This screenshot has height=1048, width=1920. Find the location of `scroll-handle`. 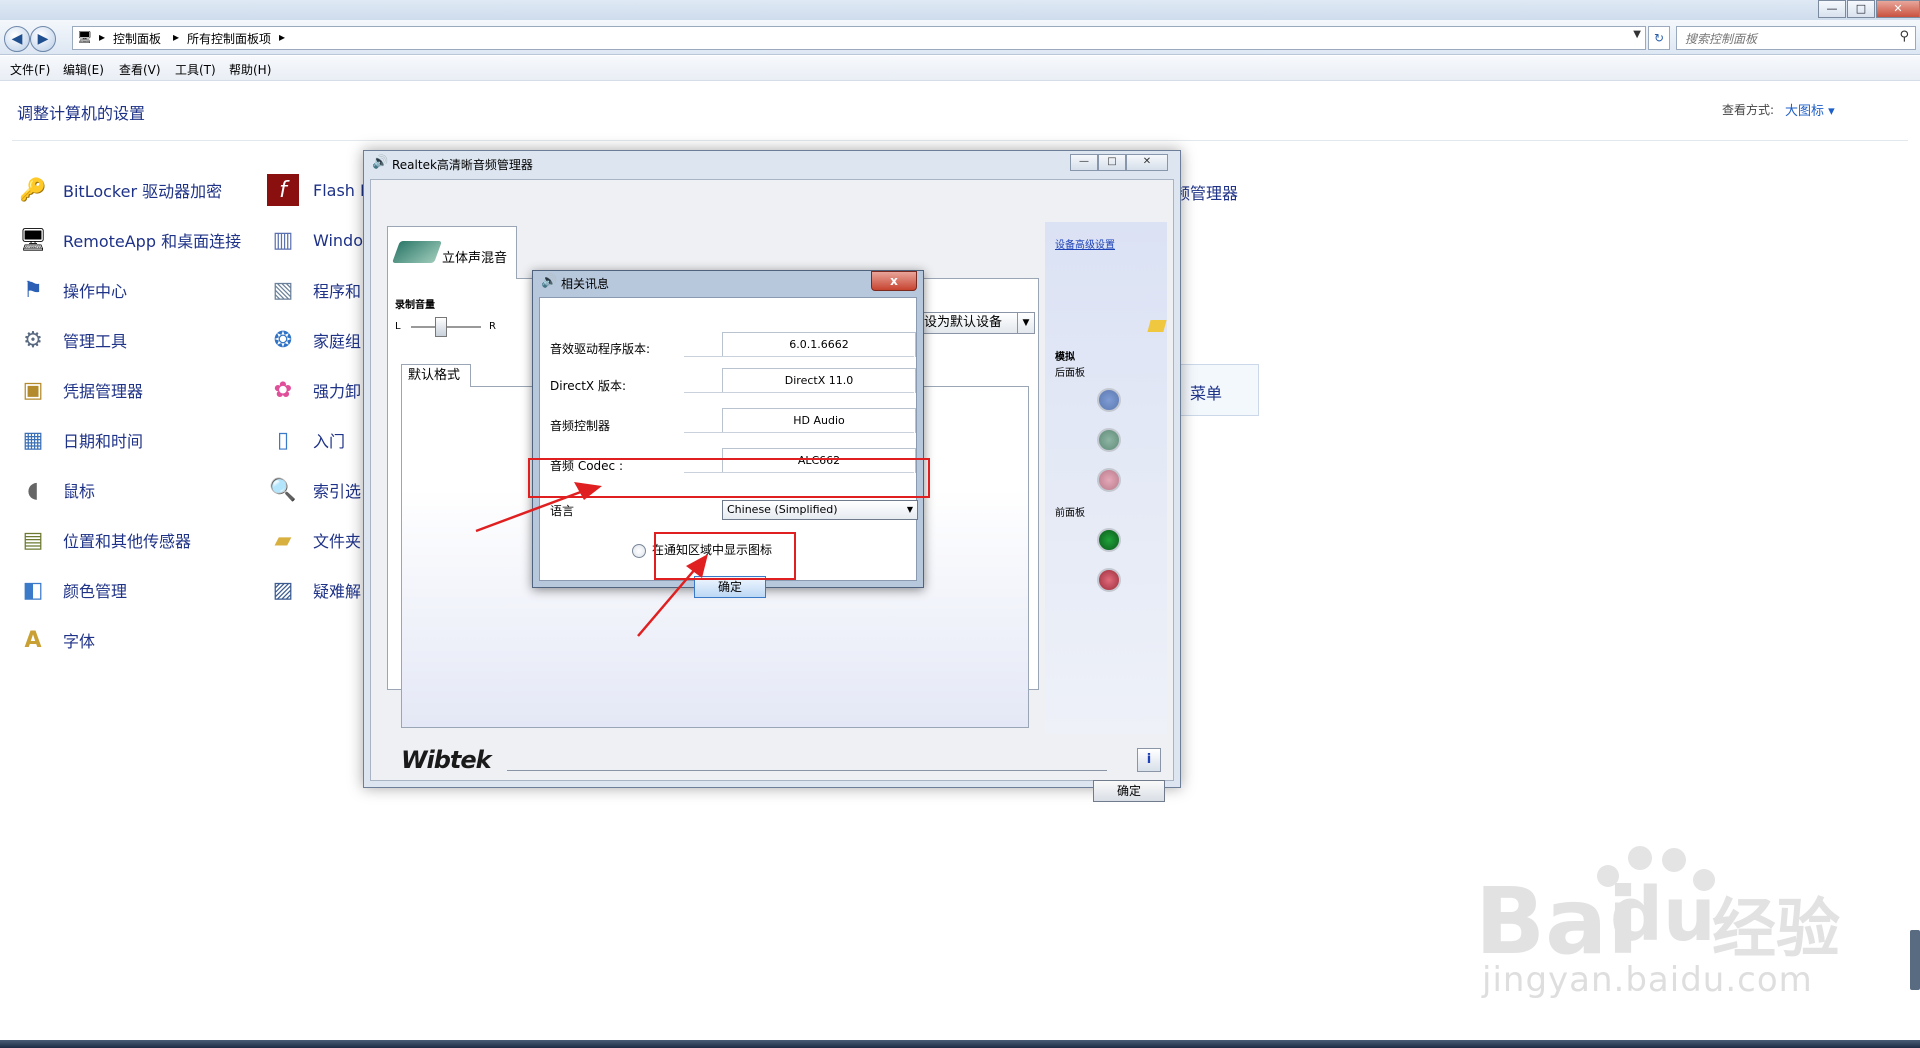

scroll-handle is located at coordinates (1915, 960).